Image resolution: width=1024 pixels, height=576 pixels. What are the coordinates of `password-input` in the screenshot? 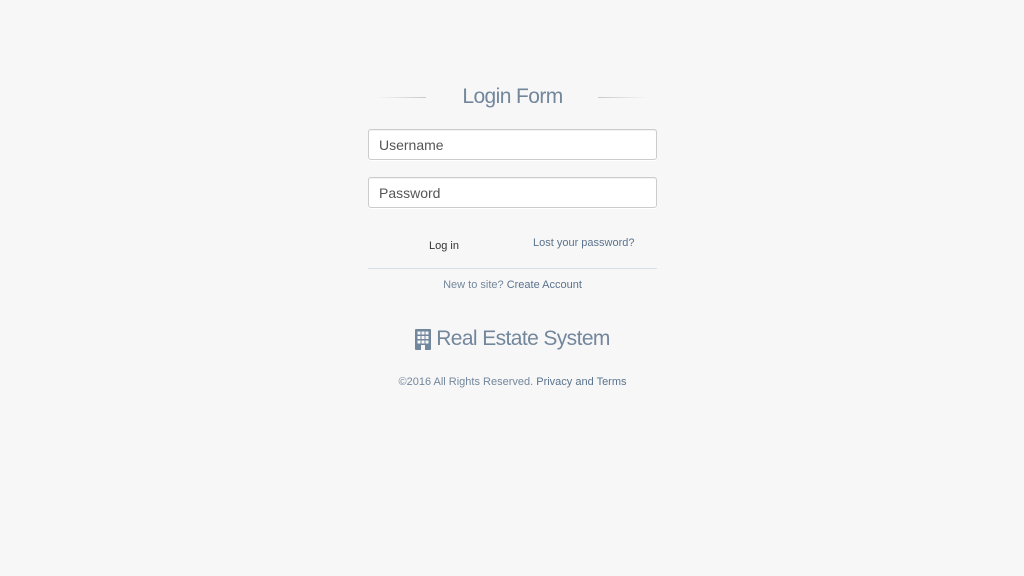 It's located at (512, 192).